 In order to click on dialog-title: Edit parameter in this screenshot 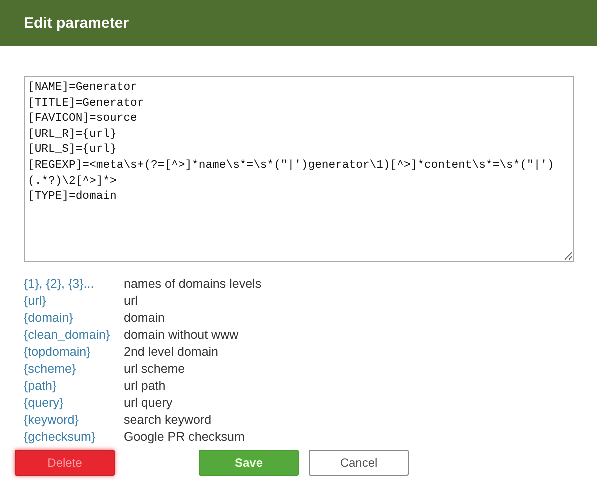, I will do `click(77, 23)`.